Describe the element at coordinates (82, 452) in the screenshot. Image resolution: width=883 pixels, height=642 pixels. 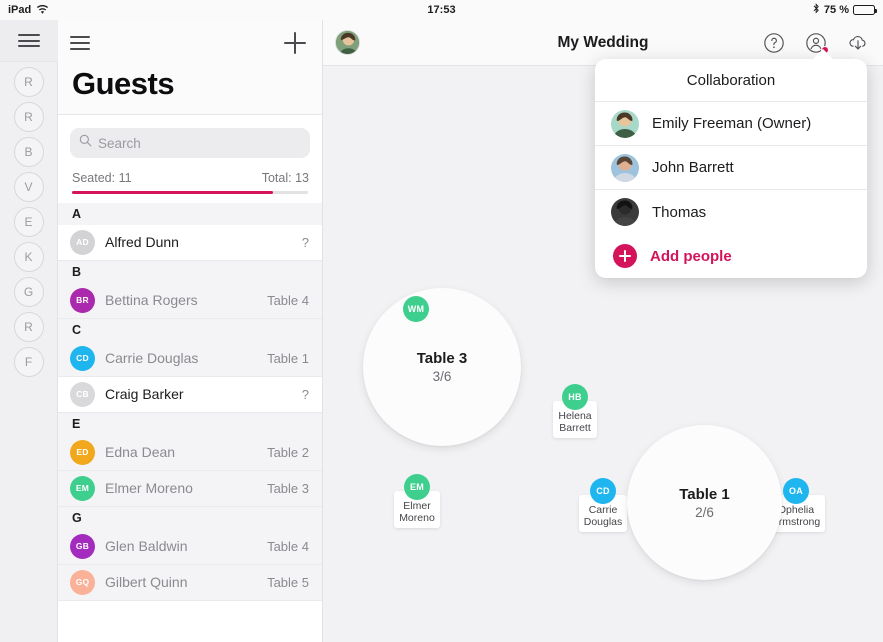
I see `guest-avatar: ED` at that location.